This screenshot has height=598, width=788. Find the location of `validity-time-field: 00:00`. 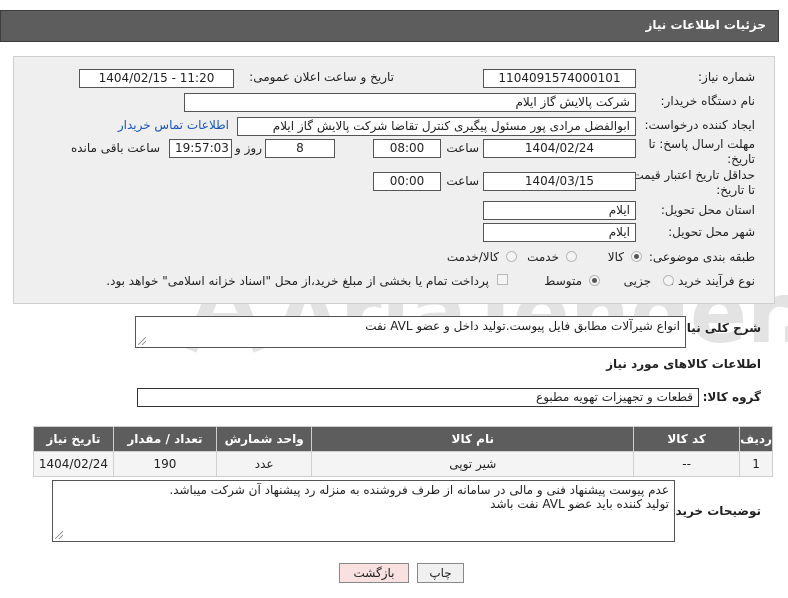

validity-time-field: 00:00 is located at coordinates (407, 181).